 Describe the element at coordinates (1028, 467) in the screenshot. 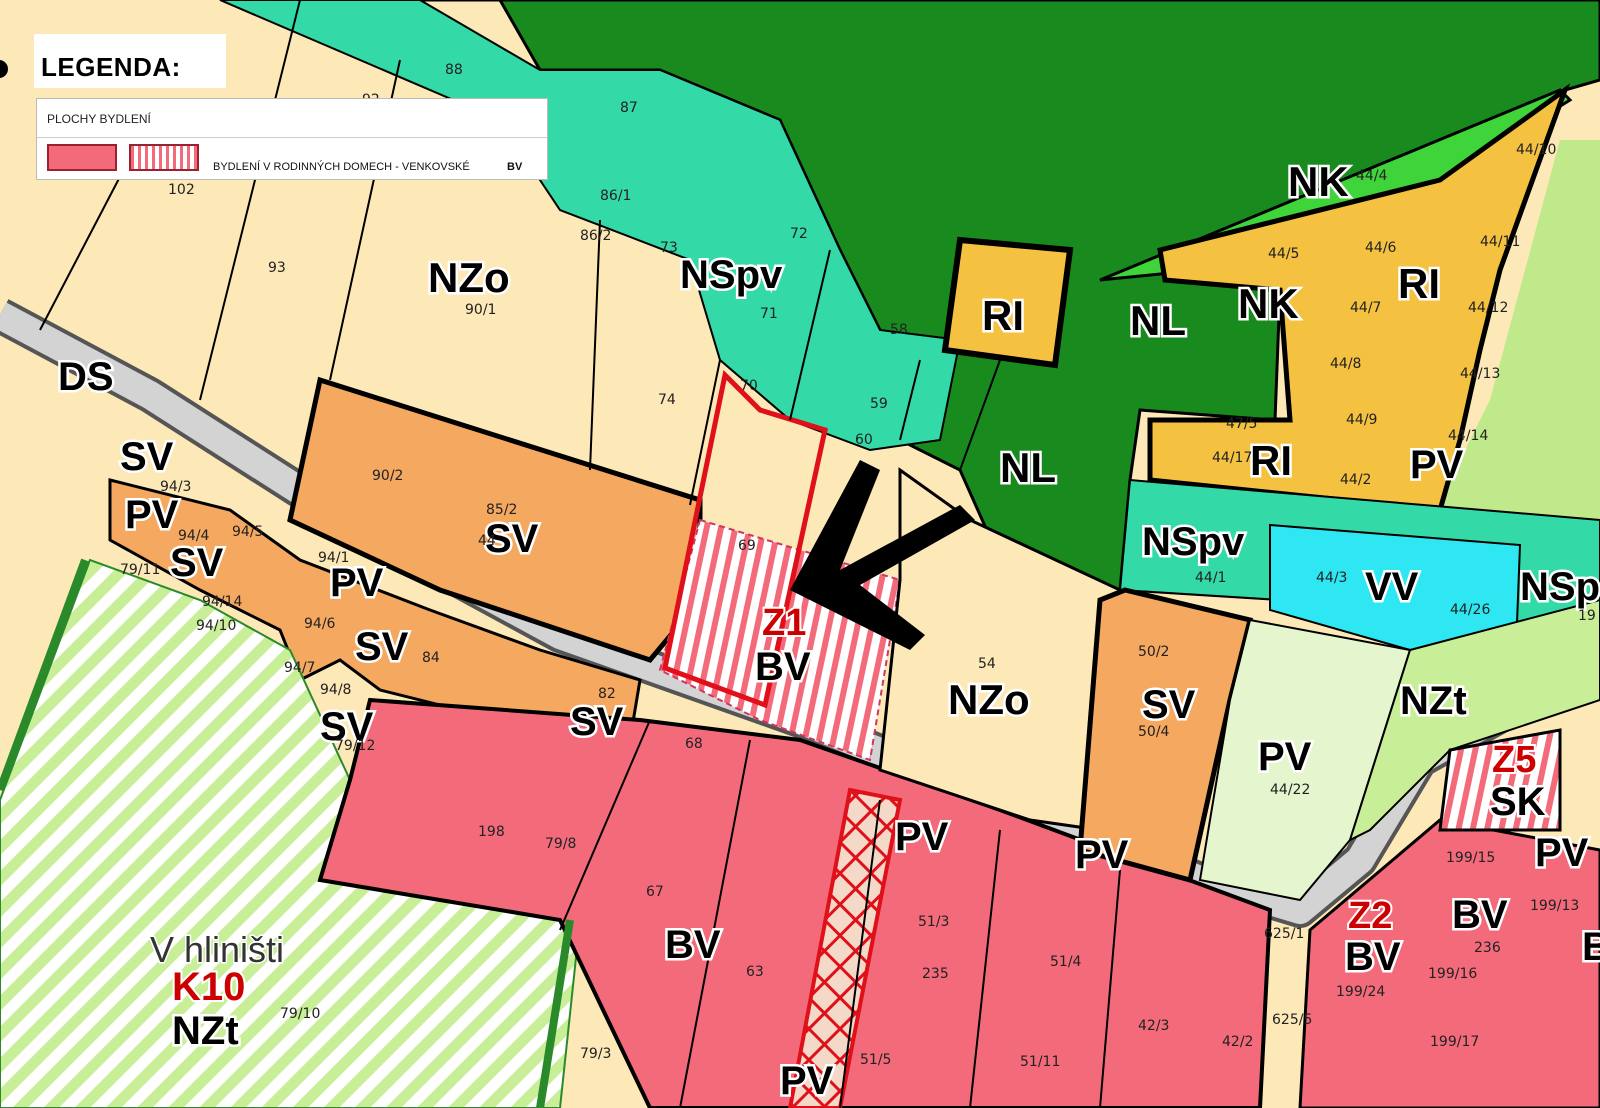

I see `zone-label-nl: NL` at that location.